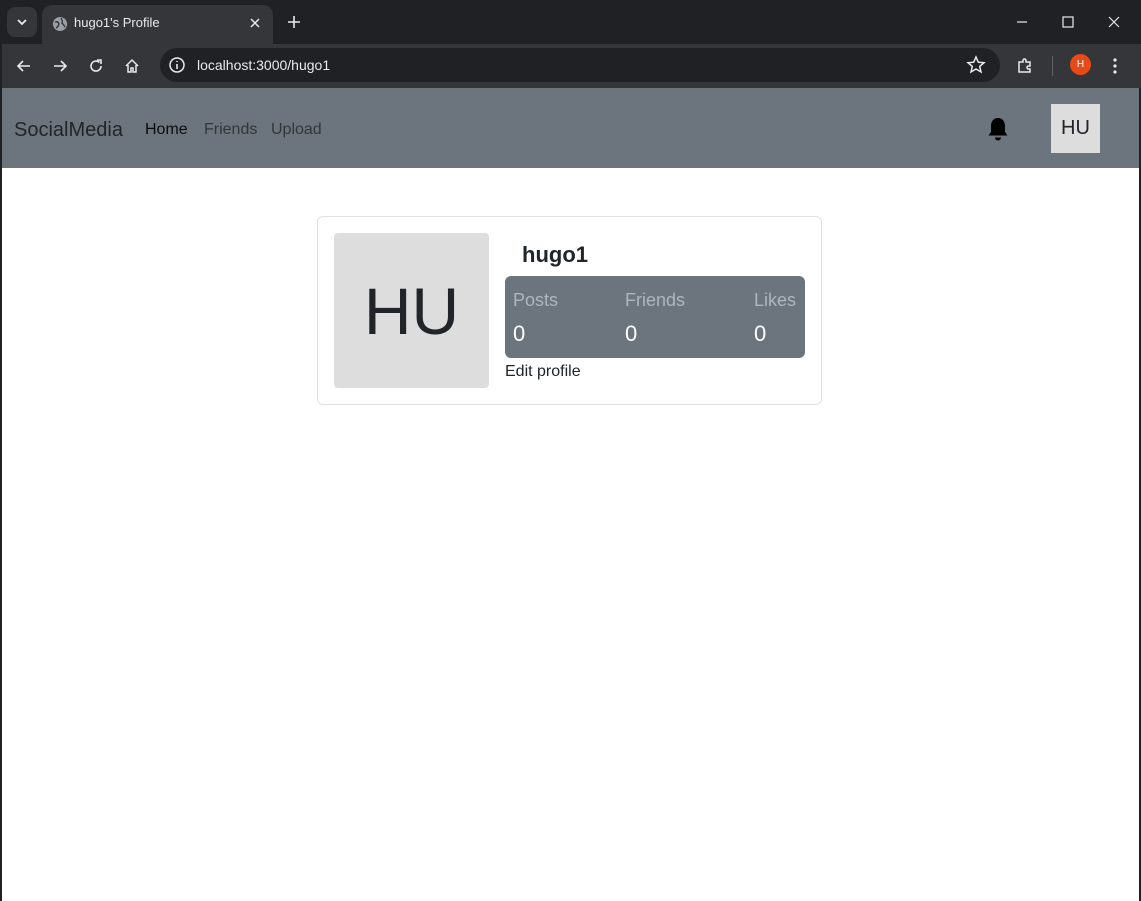 Image resolution: width=1141 pixels, height=901 pixels. I want to click on close-window-button, so click(1114, 22).